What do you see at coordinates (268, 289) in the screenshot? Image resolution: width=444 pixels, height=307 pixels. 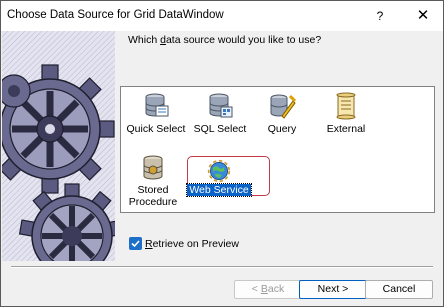 I see `back-button: < Back` at bounding box center [268, 289].